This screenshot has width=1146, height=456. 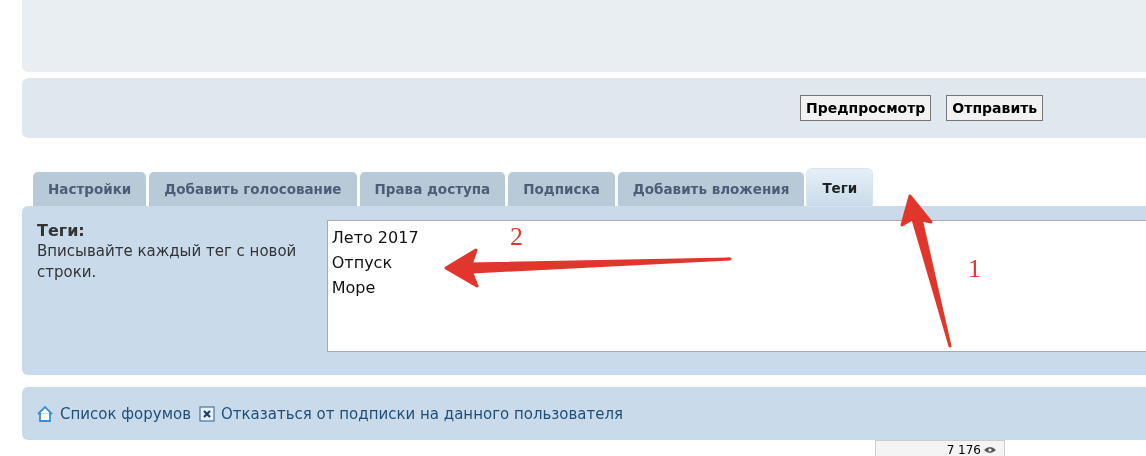 I want to click on footer-link: Список форумов, so click(x=113, y=413).